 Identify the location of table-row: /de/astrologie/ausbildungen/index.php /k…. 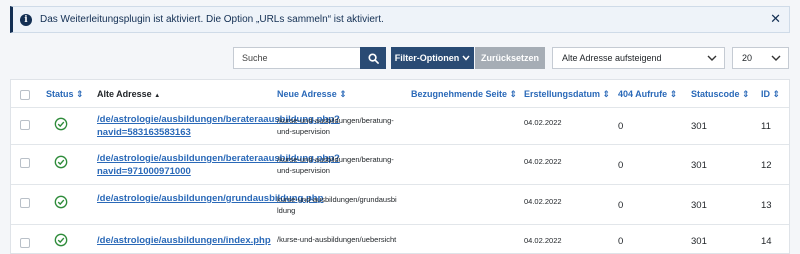
(400, 239).